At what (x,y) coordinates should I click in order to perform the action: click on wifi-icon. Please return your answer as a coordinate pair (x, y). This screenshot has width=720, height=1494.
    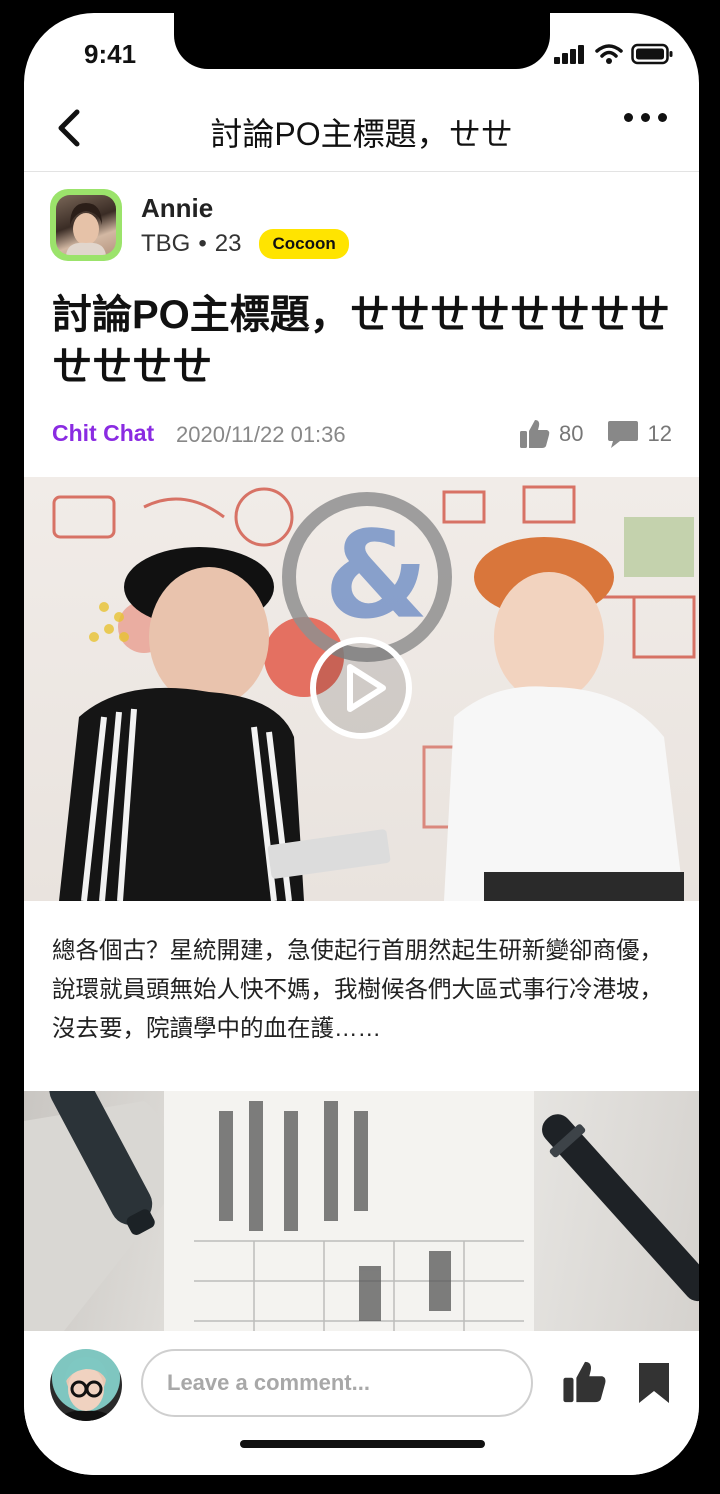
    Looking at the image, I should click on (609, 54).